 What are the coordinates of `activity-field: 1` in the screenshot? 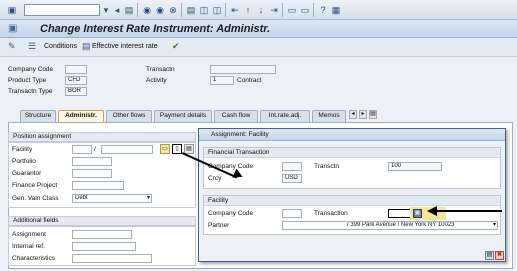 It's located at (222, 80).